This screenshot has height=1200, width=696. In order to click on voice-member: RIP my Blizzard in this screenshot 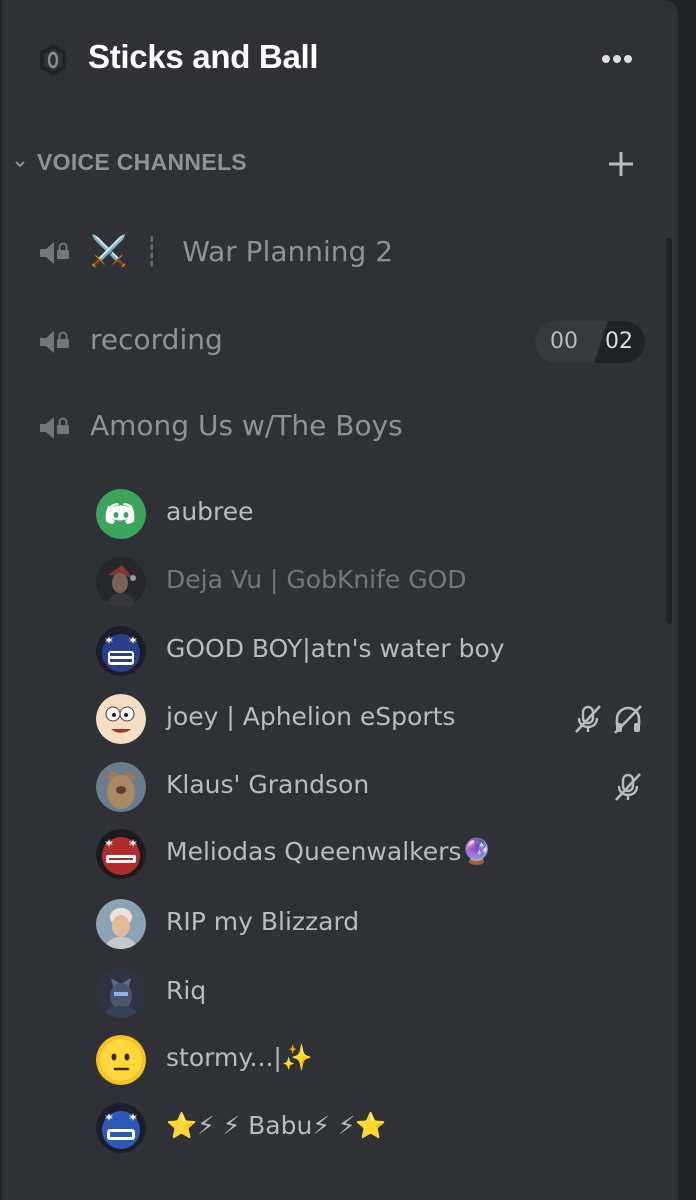, I will do `click(372, 924)`.